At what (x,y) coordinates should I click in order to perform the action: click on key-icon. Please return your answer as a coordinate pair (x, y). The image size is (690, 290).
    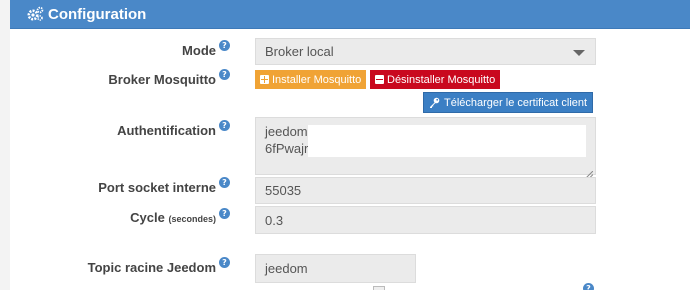
    Looking at the image, I should click on (434, 102).